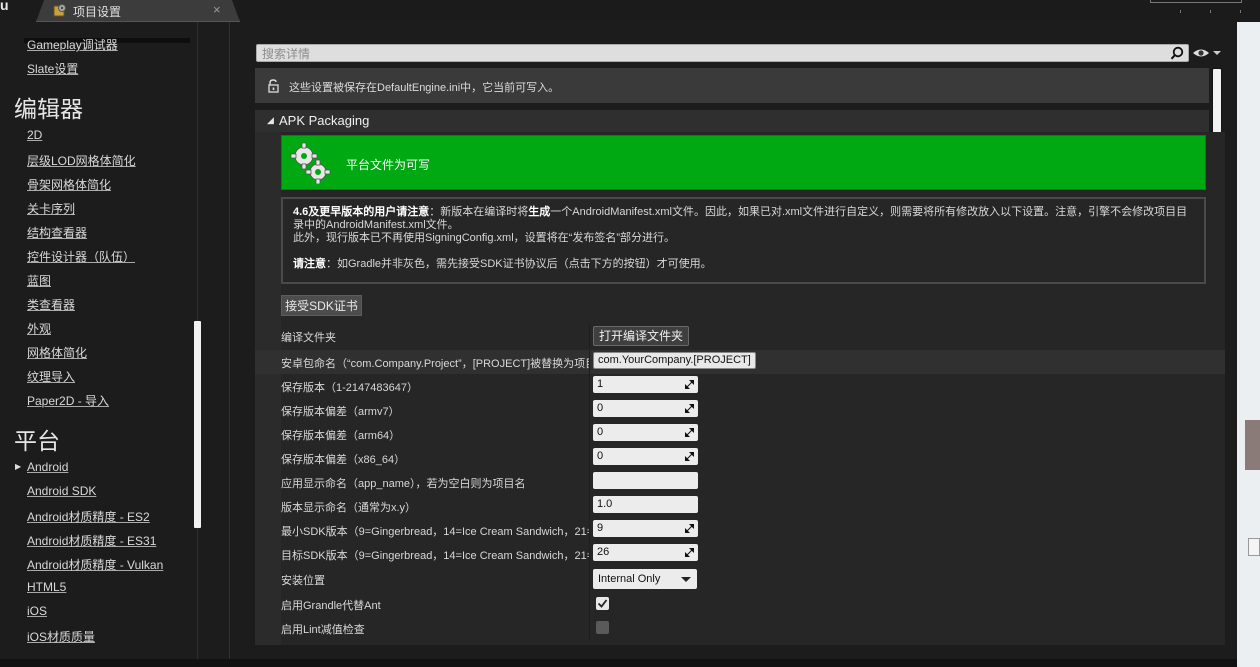 This screenshot has height=667, width=1260. Describe the element at coordinates (645, 480) in the screenshot. I see `app-name-input` at that location.